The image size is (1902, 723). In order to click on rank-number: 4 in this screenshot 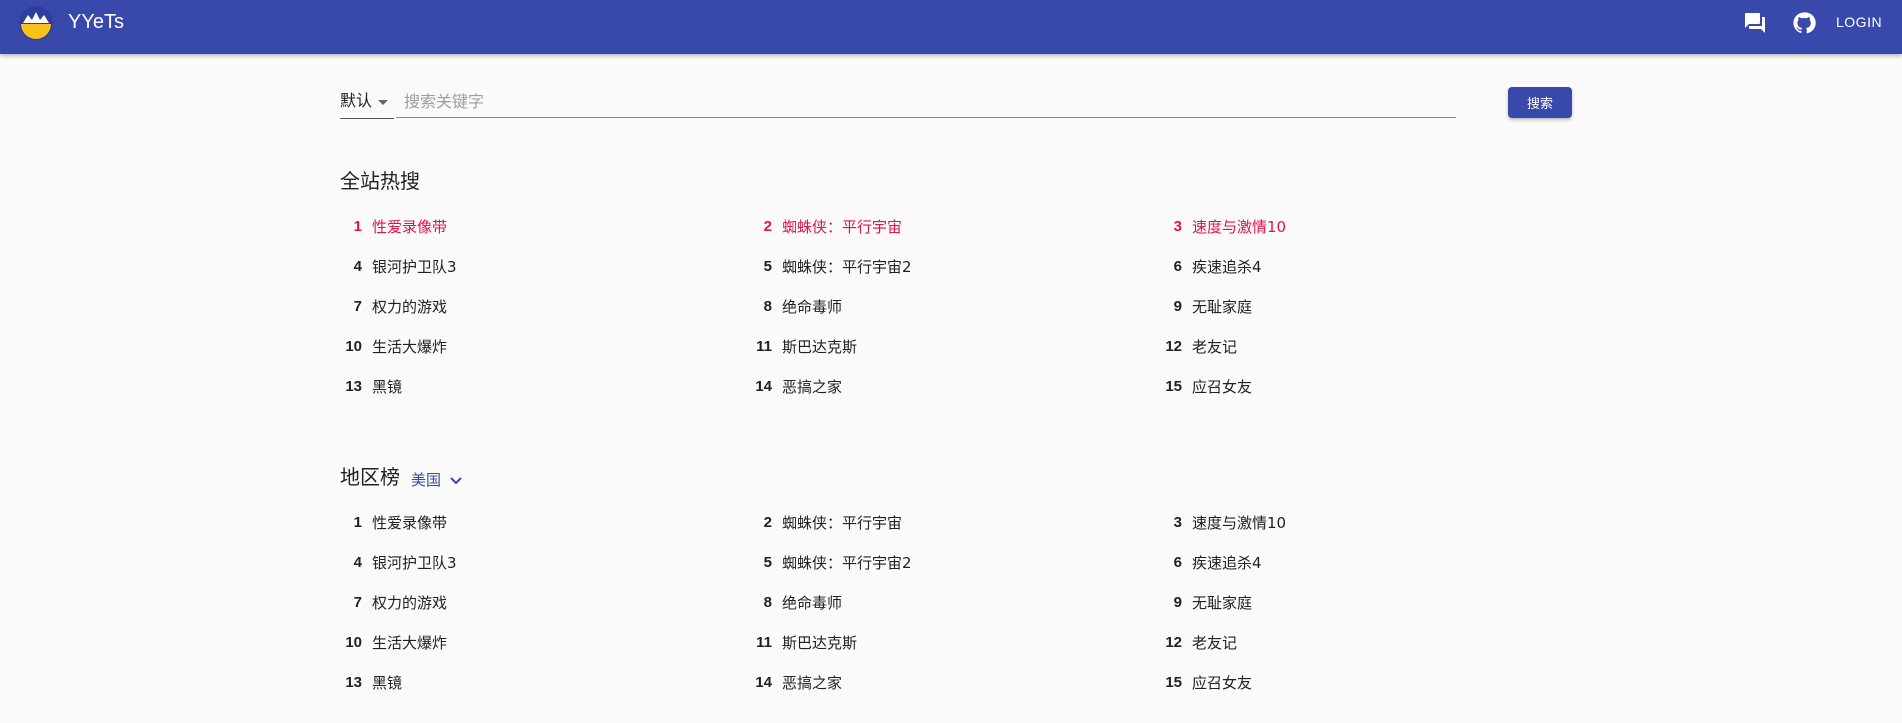, I will do `click(357, 266)`.